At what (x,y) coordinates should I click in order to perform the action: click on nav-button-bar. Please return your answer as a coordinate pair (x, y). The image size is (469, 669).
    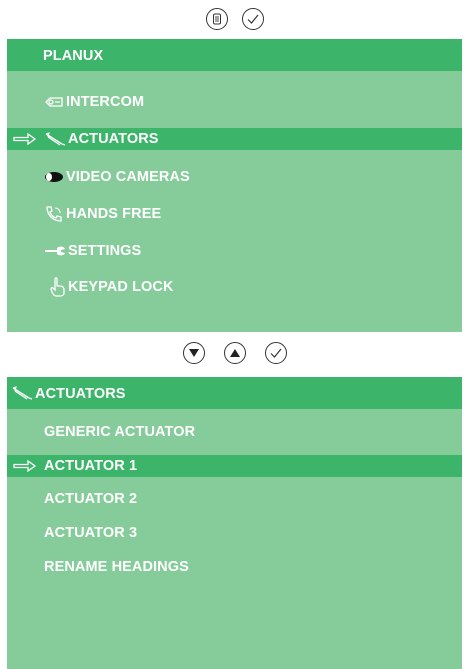
    Looking at the image, I should click on (234, 353).